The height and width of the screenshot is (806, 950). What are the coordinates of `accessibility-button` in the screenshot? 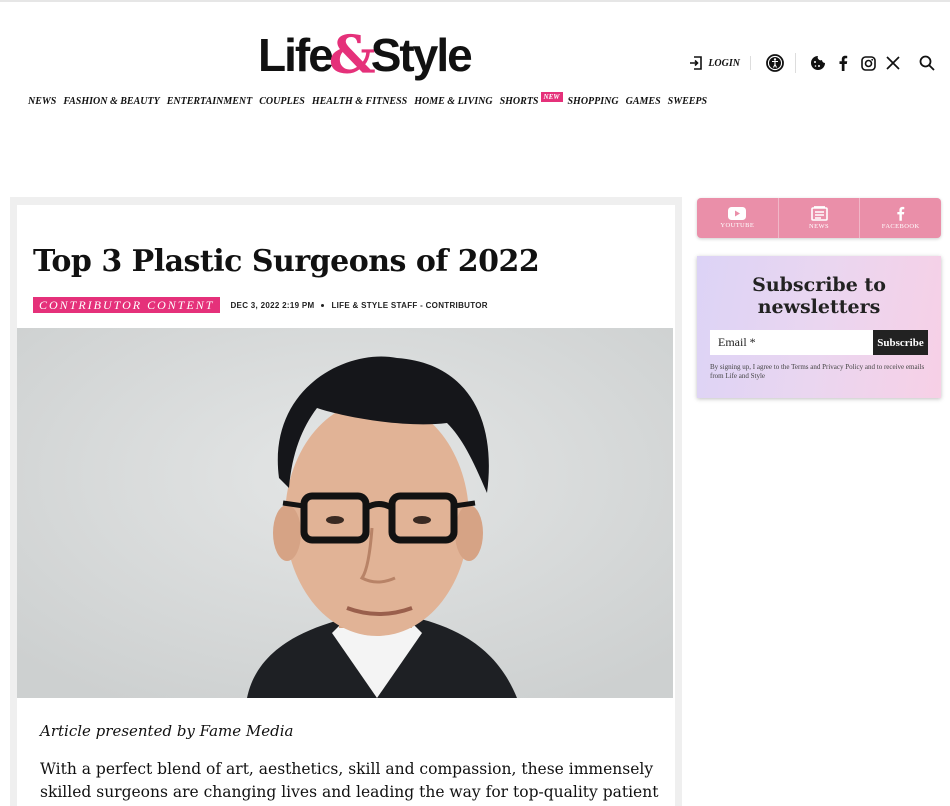 It's located at (775, 63).